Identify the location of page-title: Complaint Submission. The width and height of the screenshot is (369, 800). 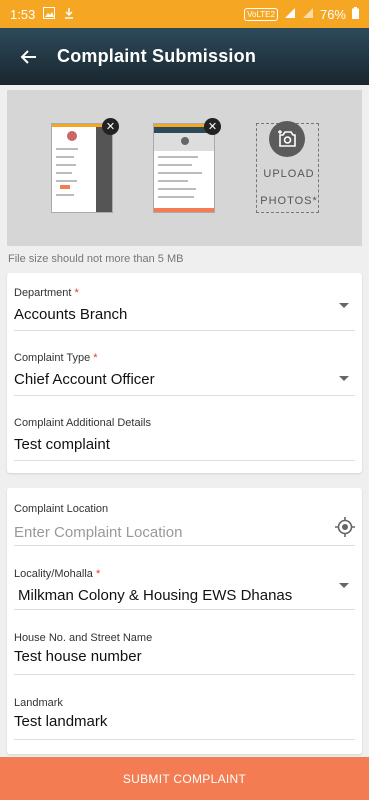
(157, 56).